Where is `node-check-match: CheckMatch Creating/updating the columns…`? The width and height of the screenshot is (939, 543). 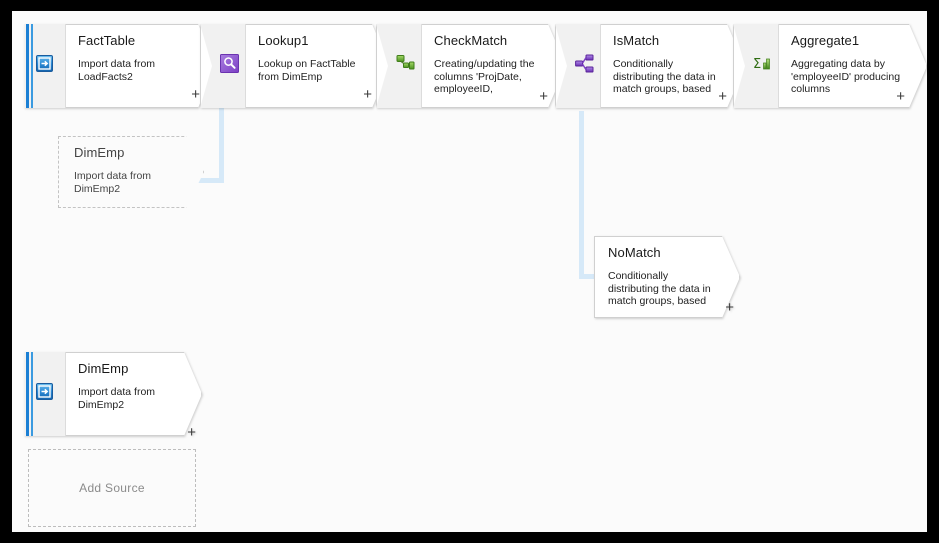
node-check-match: CheckMatch Creating/updating the columns… is located at coordinates (471, 66).